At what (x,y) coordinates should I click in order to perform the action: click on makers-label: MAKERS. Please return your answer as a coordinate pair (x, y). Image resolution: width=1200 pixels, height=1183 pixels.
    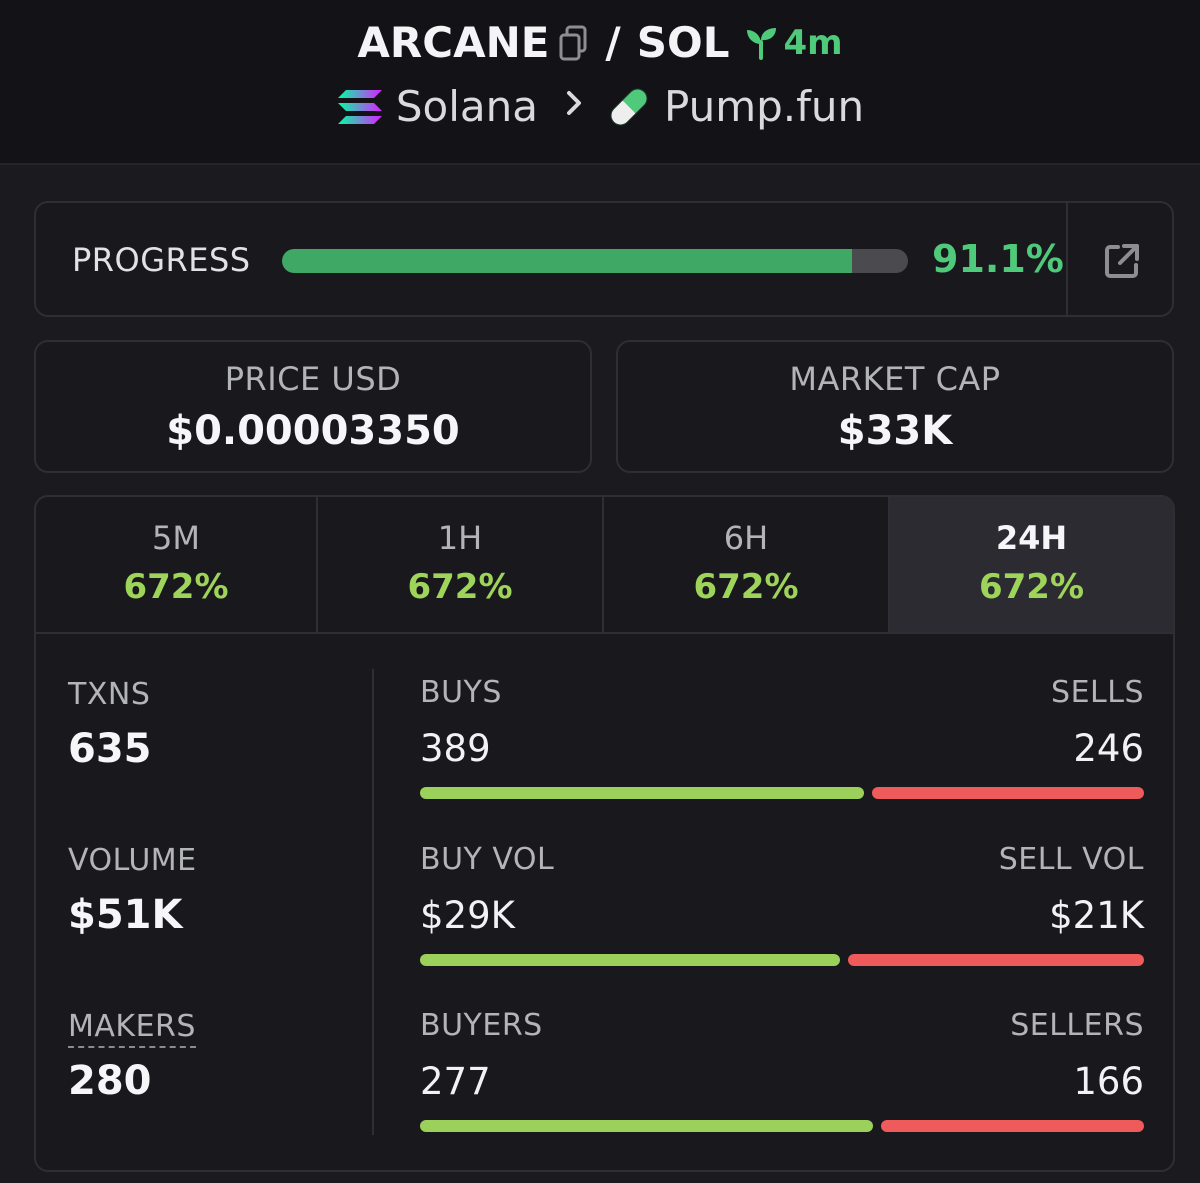
    Looking at the image, I should click on (132, 1028).